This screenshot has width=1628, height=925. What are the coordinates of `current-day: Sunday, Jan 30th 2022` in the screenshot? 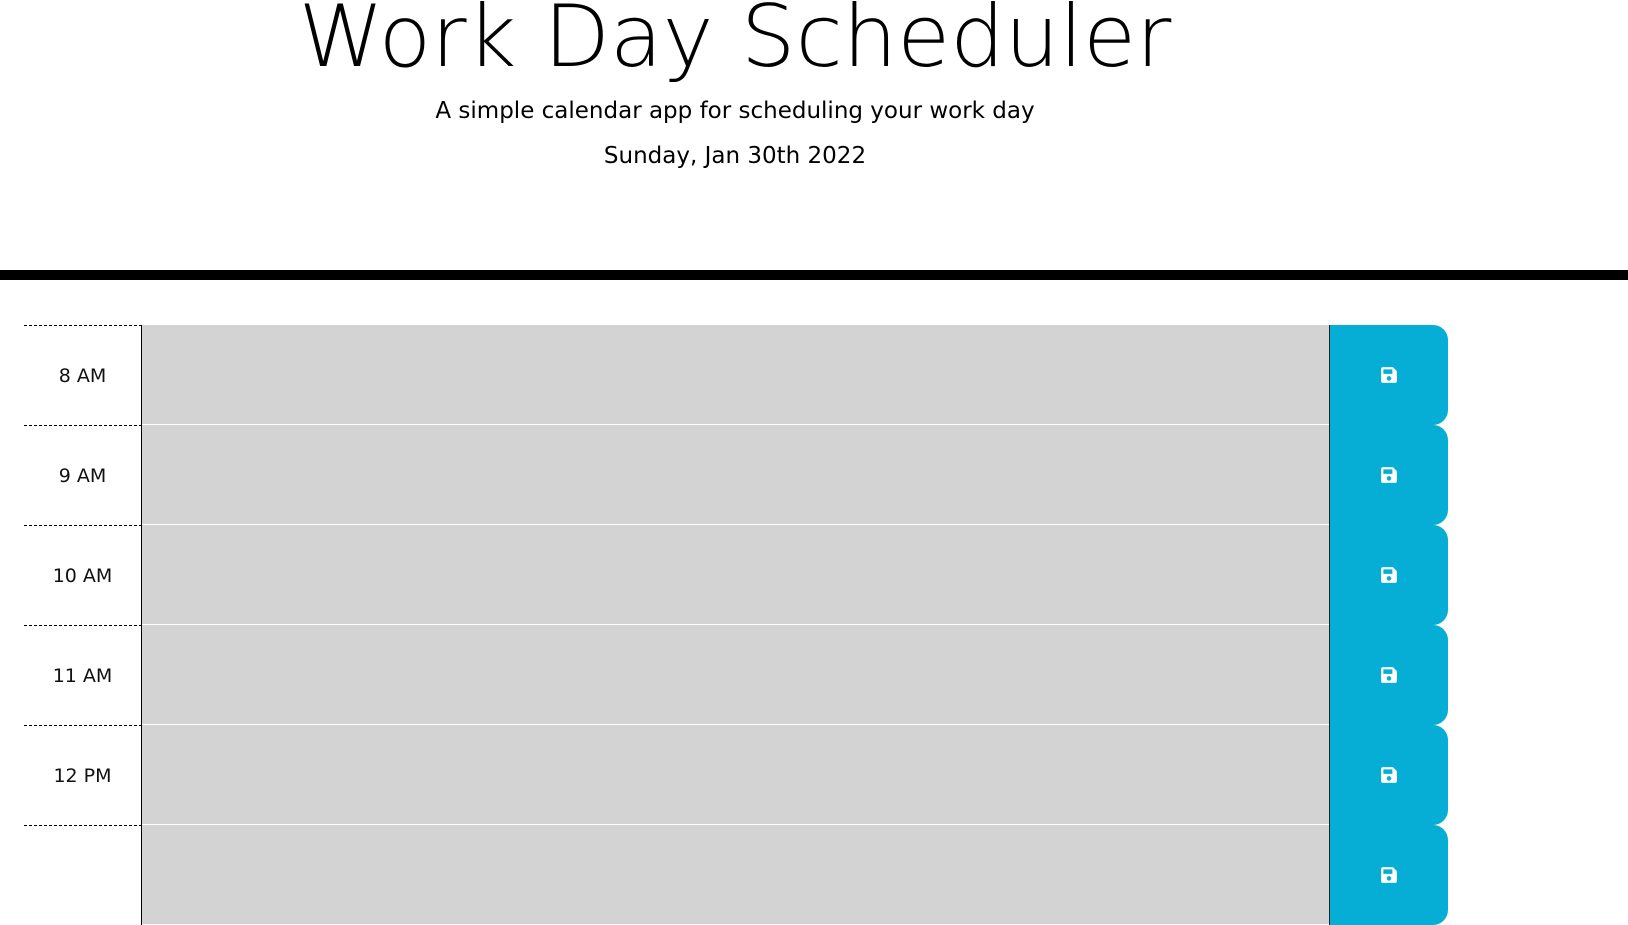 It's located at (735, 156).